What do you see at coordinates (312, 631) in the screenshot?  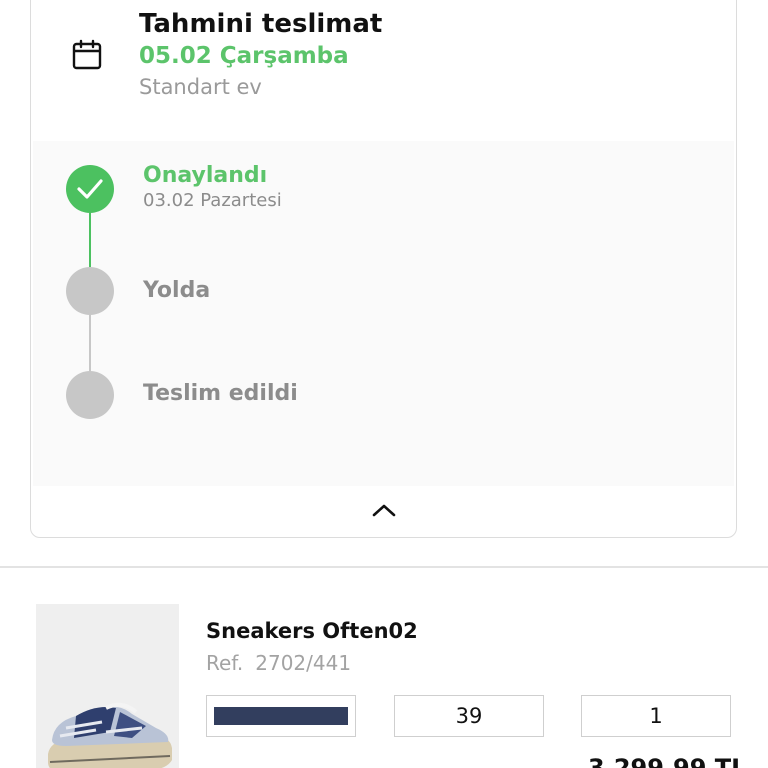 I see `product-name: Sneakers Often02` at bounding box center [312, 631].